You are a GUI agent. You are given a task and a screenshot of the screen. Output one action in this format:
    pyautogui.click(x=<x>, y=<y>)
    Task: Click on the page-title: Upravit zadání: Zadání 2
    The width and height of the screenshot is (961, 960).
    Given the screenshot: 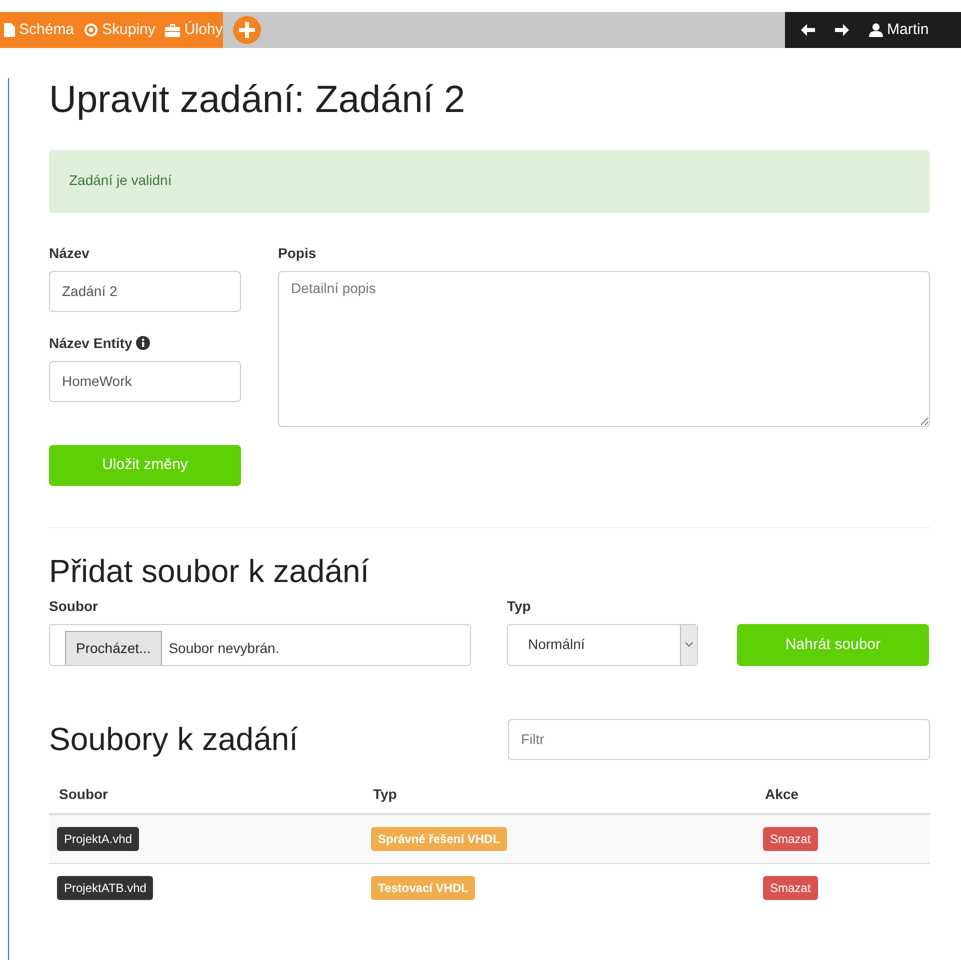 What is the action you would take?
    pyautogui.click(x=257, y=100)
    